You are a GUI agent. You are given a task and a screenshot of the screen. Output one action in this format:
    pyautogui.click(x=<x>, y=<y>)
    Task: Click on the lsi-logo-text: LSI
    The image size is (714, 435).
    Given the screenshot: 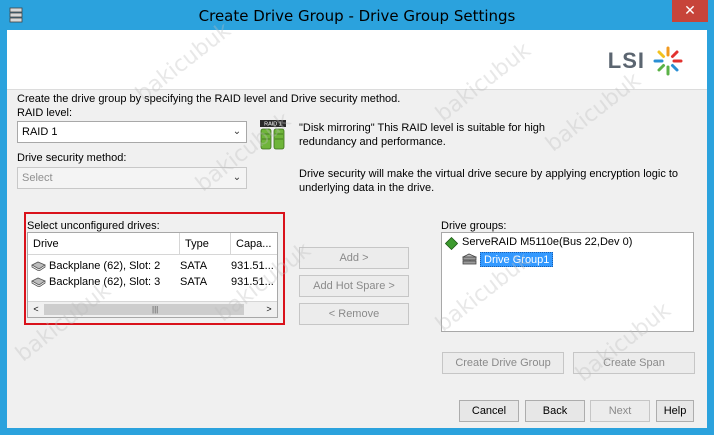 What is the action you would take?
    pyautogui.click(x=626, y=60)
    